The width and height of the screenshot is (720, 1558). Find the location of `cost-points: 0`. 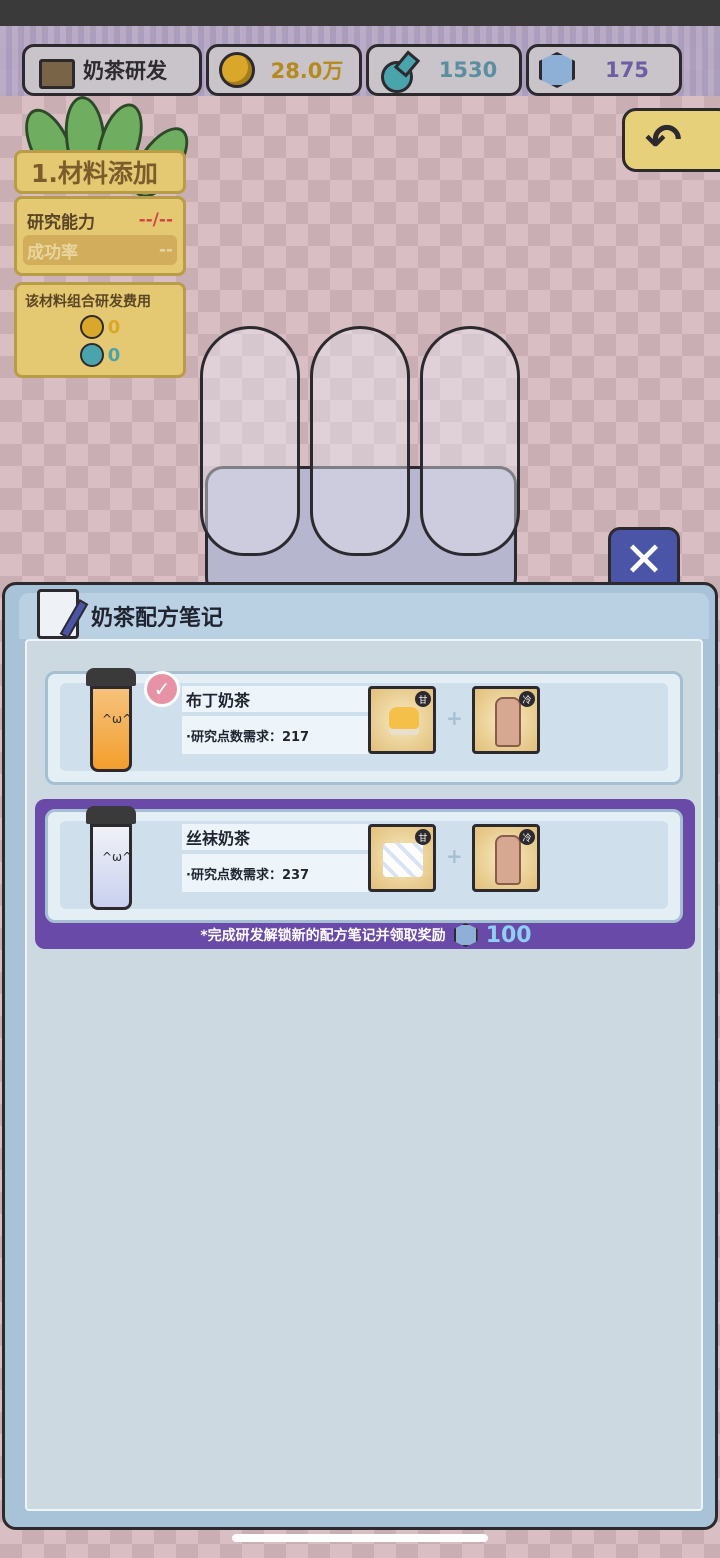

cost-points: 0 is located at coordinates (114, 355).